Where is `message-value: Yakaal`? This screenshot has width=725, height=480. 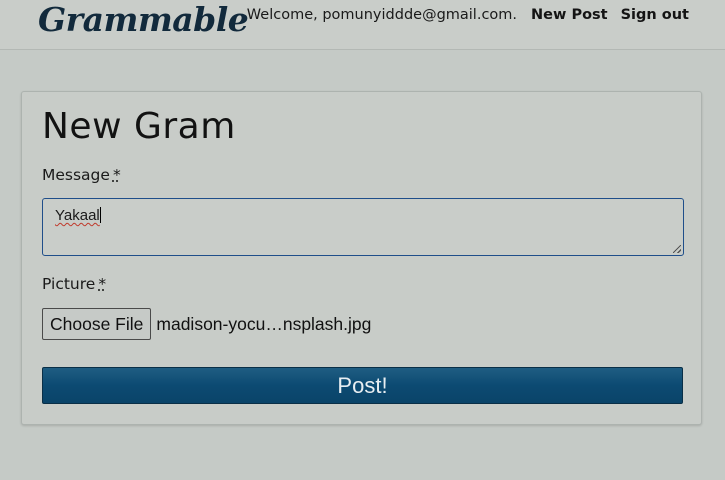 message-value: Yakaal is located at coordinates (77, 215).